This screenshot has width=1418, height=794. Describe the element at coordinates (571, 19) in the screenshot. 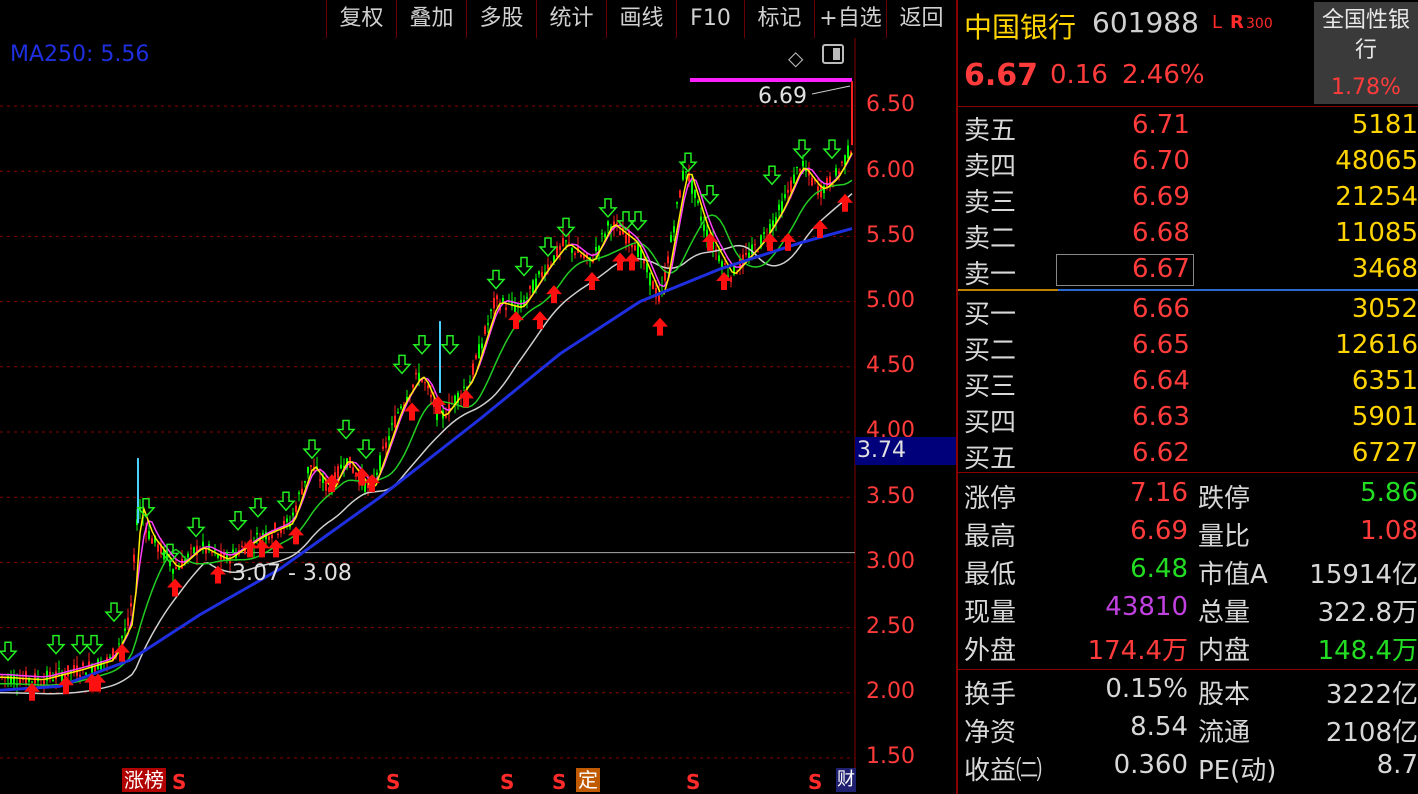

I see `toolbar-button-3: 统计` at that location.